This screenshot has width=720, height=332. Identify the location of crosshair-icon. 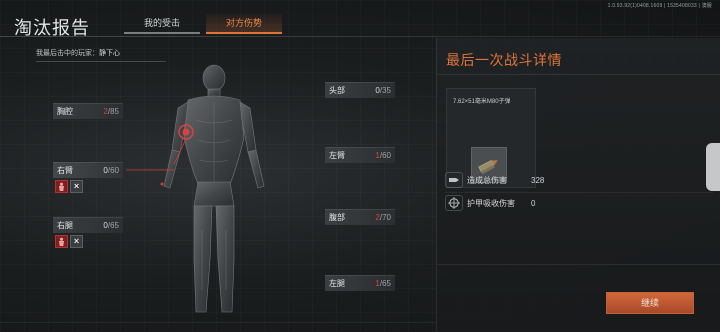
(454, 203).